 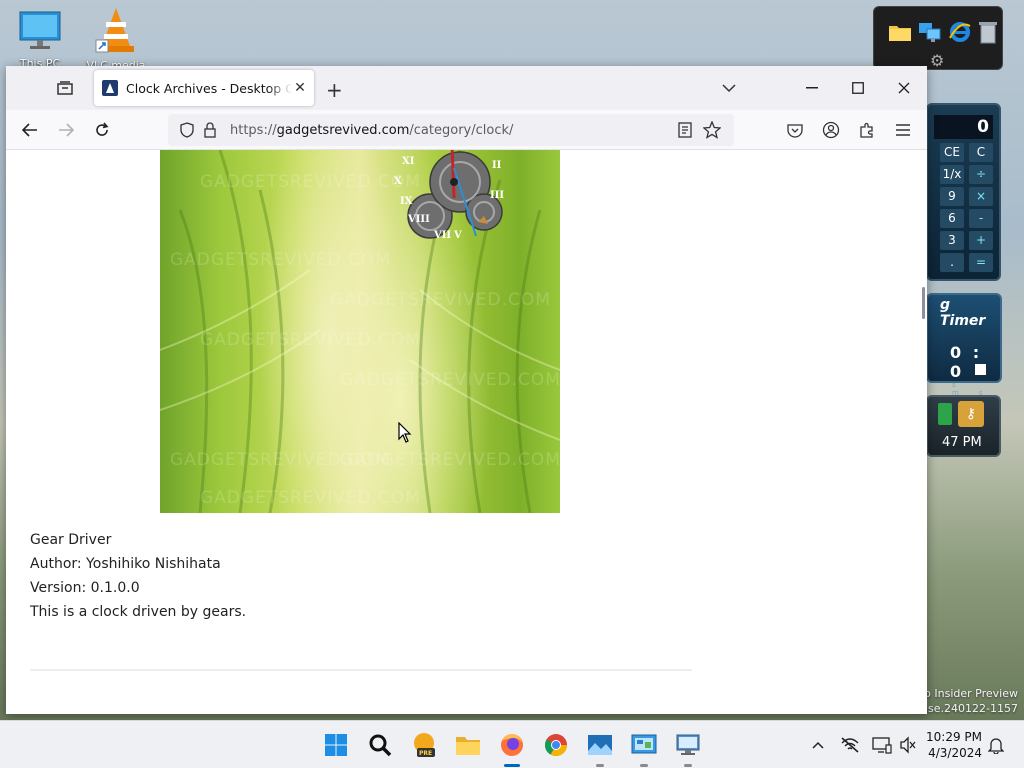 I want to click on gadget-toolbar: ⚙, so click(x=938, y=38).